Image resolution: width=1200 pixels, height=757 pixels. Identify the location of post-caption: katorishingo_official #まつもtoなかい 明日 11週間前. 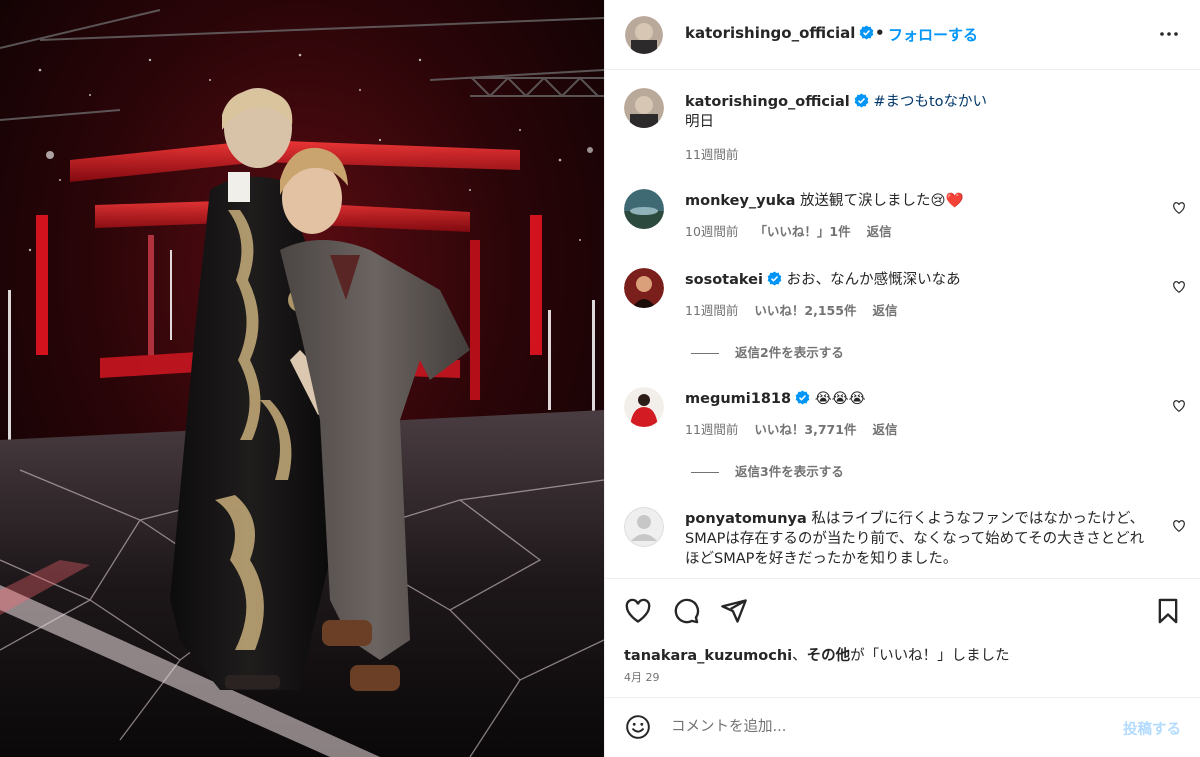
(902, 128).